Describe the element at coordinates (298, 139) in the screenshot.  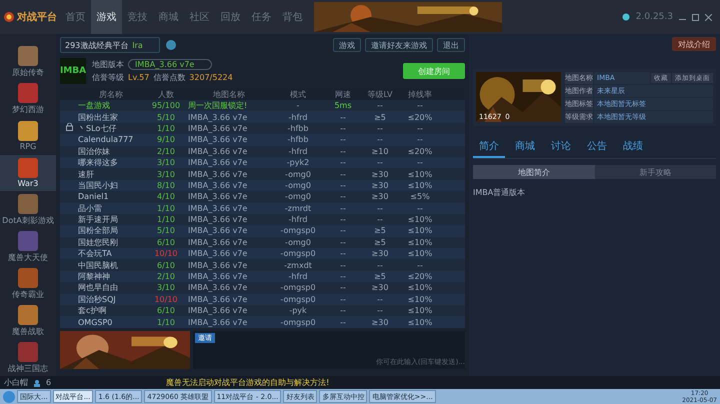
I see `table-cell-text: -hfbb` at that location.